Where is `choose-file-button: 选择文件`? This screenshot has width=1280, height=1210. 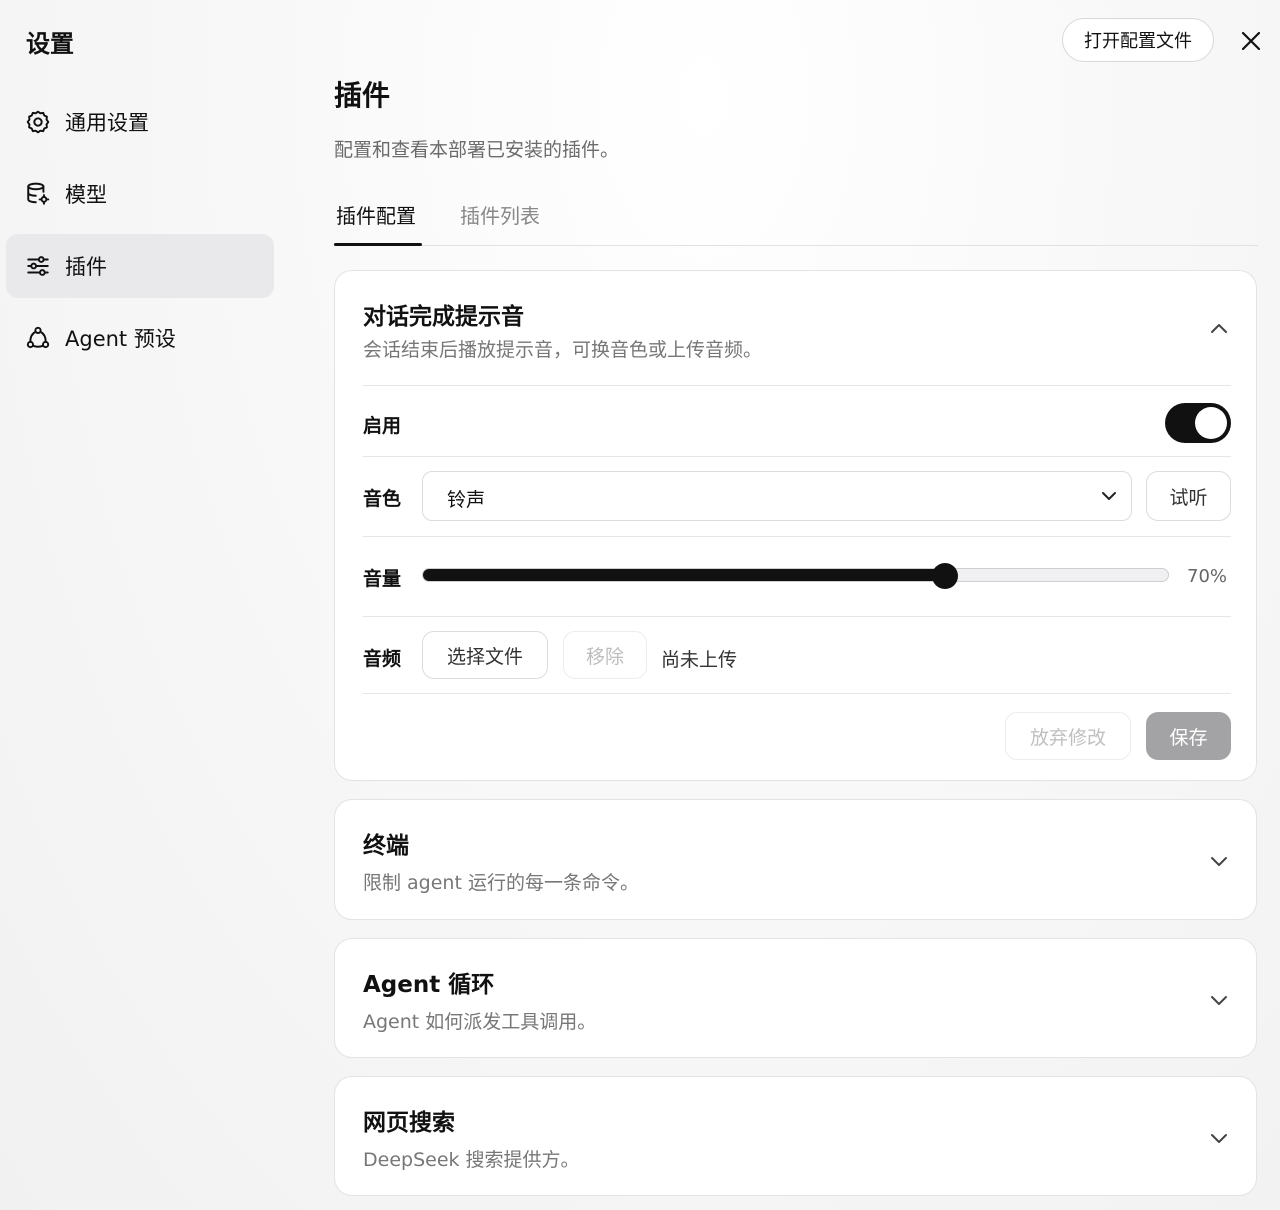
choose-file-button: 选择文件 is located at coordinates (485, 655).